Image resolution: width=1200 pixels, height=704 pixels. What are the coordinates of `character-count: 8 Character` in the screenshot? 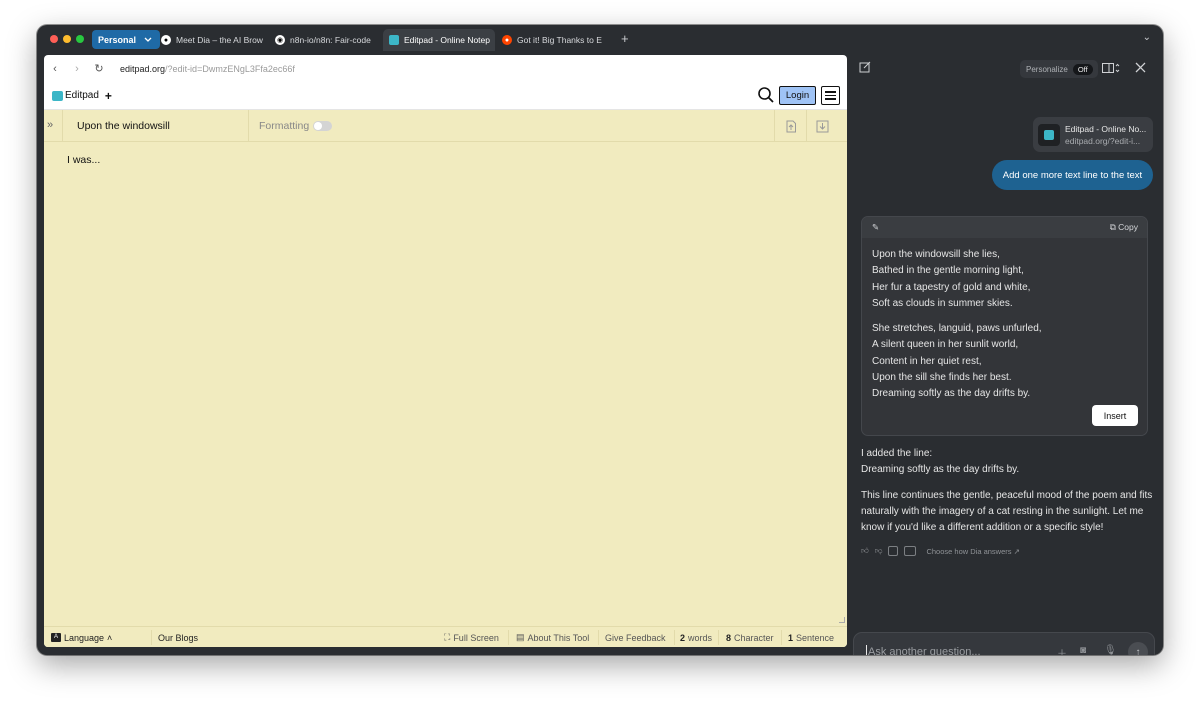 It's located at (750, 637).